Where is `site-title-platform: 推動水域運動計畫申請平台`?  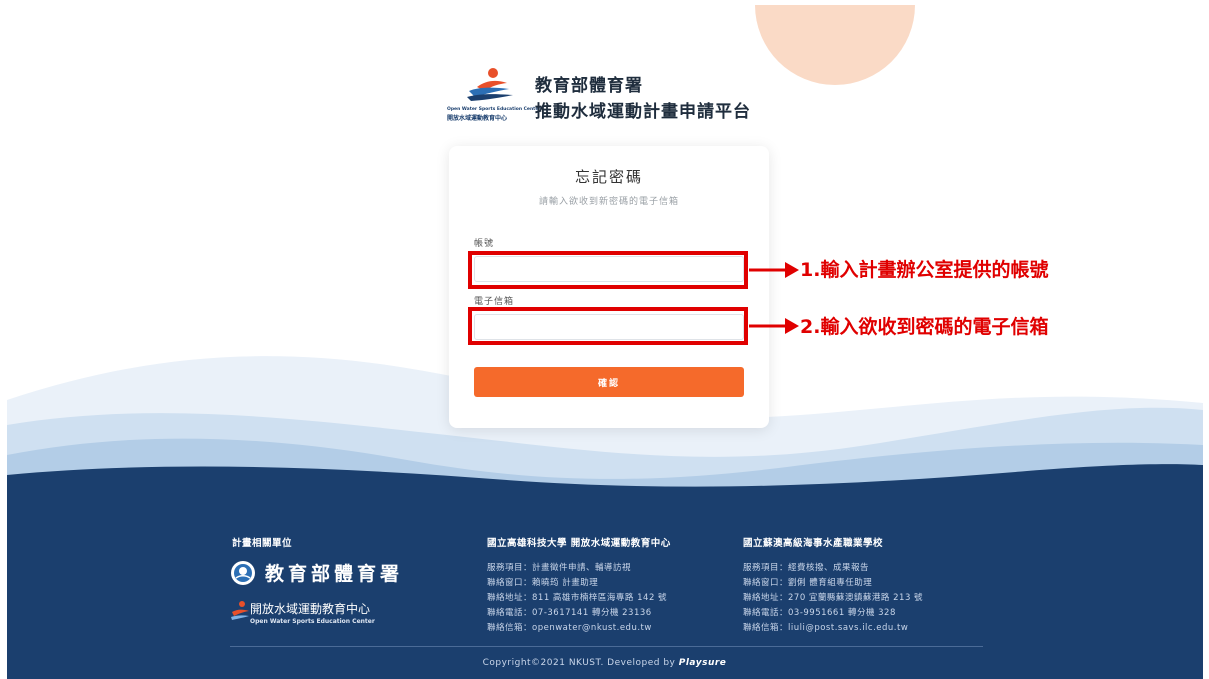
site-title-platform: 推動水域運動計畫申請平台 is located at coordinates (643, 112).